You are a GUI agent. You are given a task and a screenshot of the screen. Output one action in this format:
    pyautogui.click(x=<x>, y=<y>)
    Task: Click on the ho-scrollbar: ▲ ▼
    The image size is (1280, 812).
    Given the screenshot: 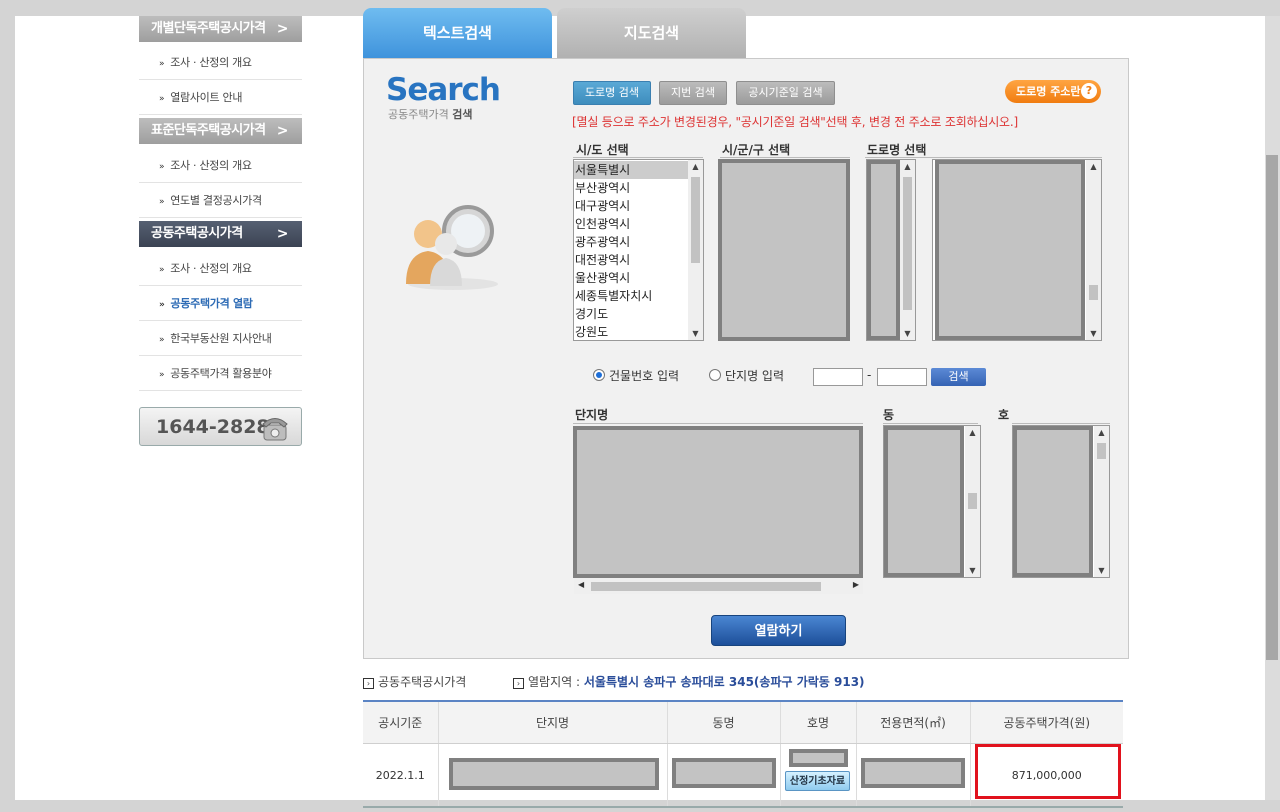 What is the action you would take?
    pyautogui.click(x=1101, y=501)
    